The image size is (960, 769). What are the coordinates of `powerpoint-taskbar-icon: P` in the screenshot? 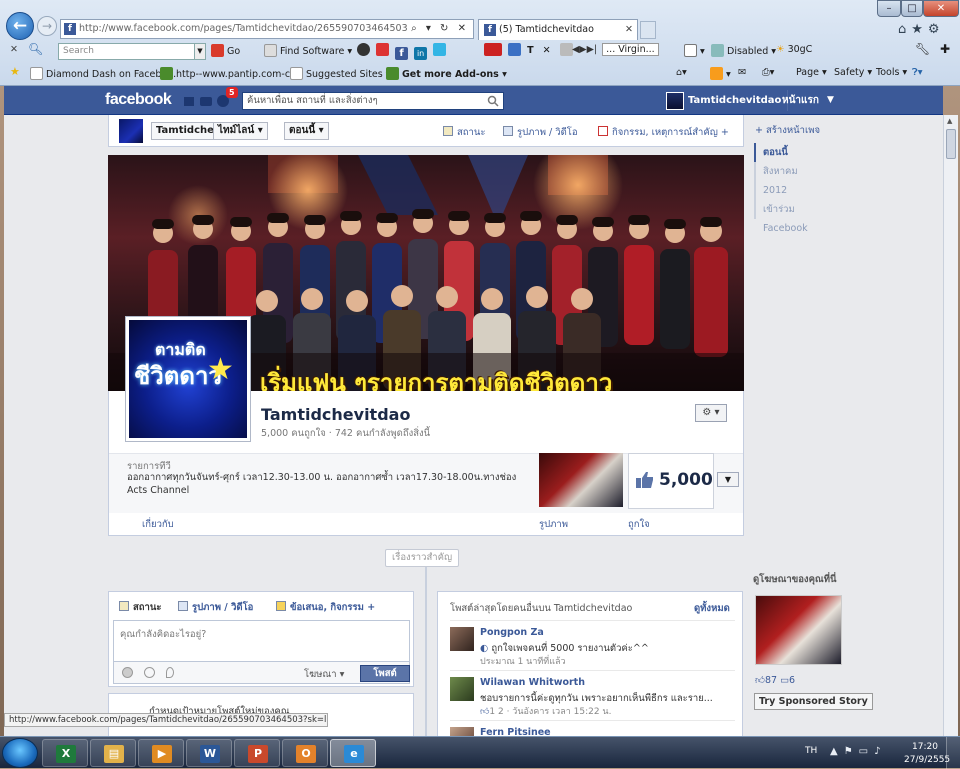 It's located at (257, 753).